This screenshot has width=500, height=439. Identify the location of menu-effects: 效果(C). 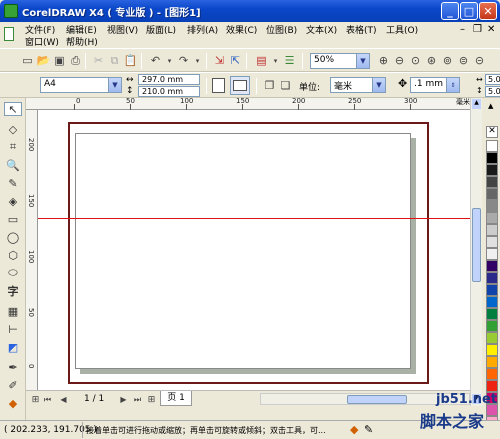
(241, 29).